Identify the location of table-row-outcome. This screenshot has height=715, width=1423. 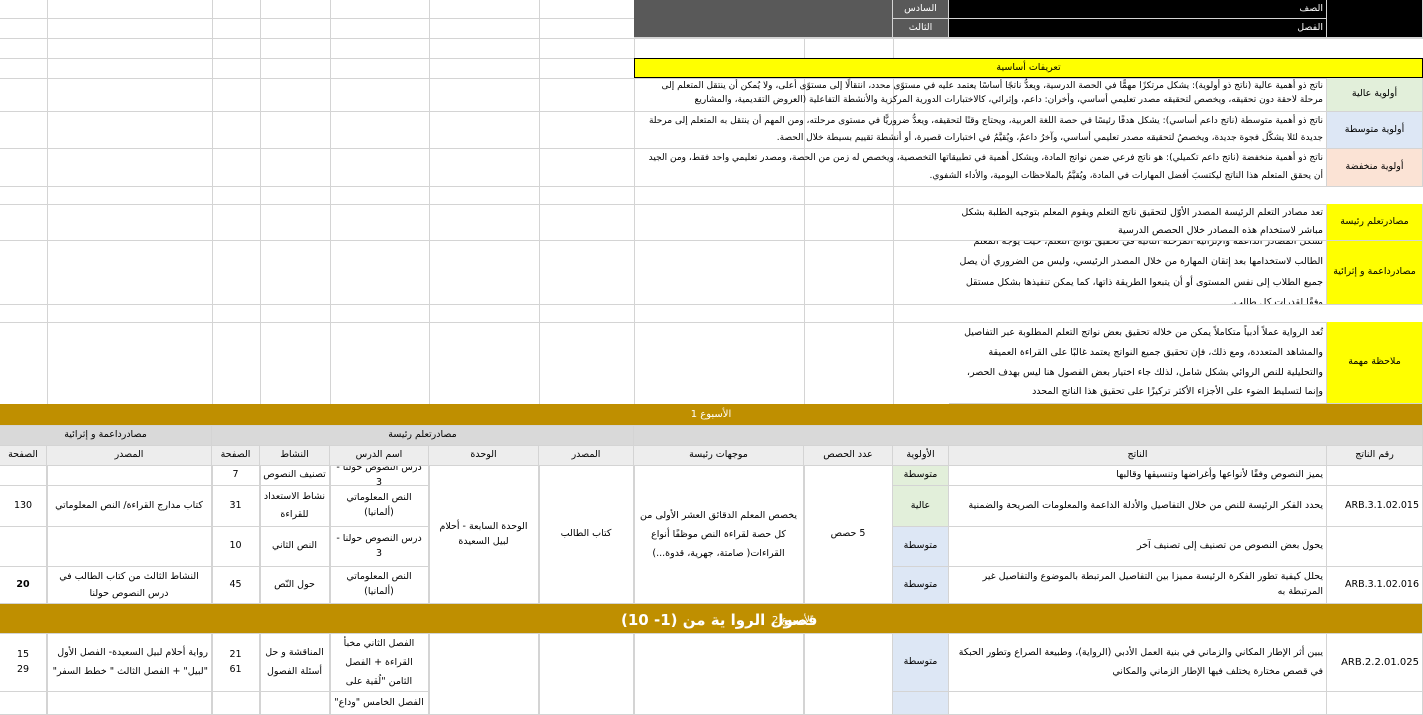
(1138, 703).